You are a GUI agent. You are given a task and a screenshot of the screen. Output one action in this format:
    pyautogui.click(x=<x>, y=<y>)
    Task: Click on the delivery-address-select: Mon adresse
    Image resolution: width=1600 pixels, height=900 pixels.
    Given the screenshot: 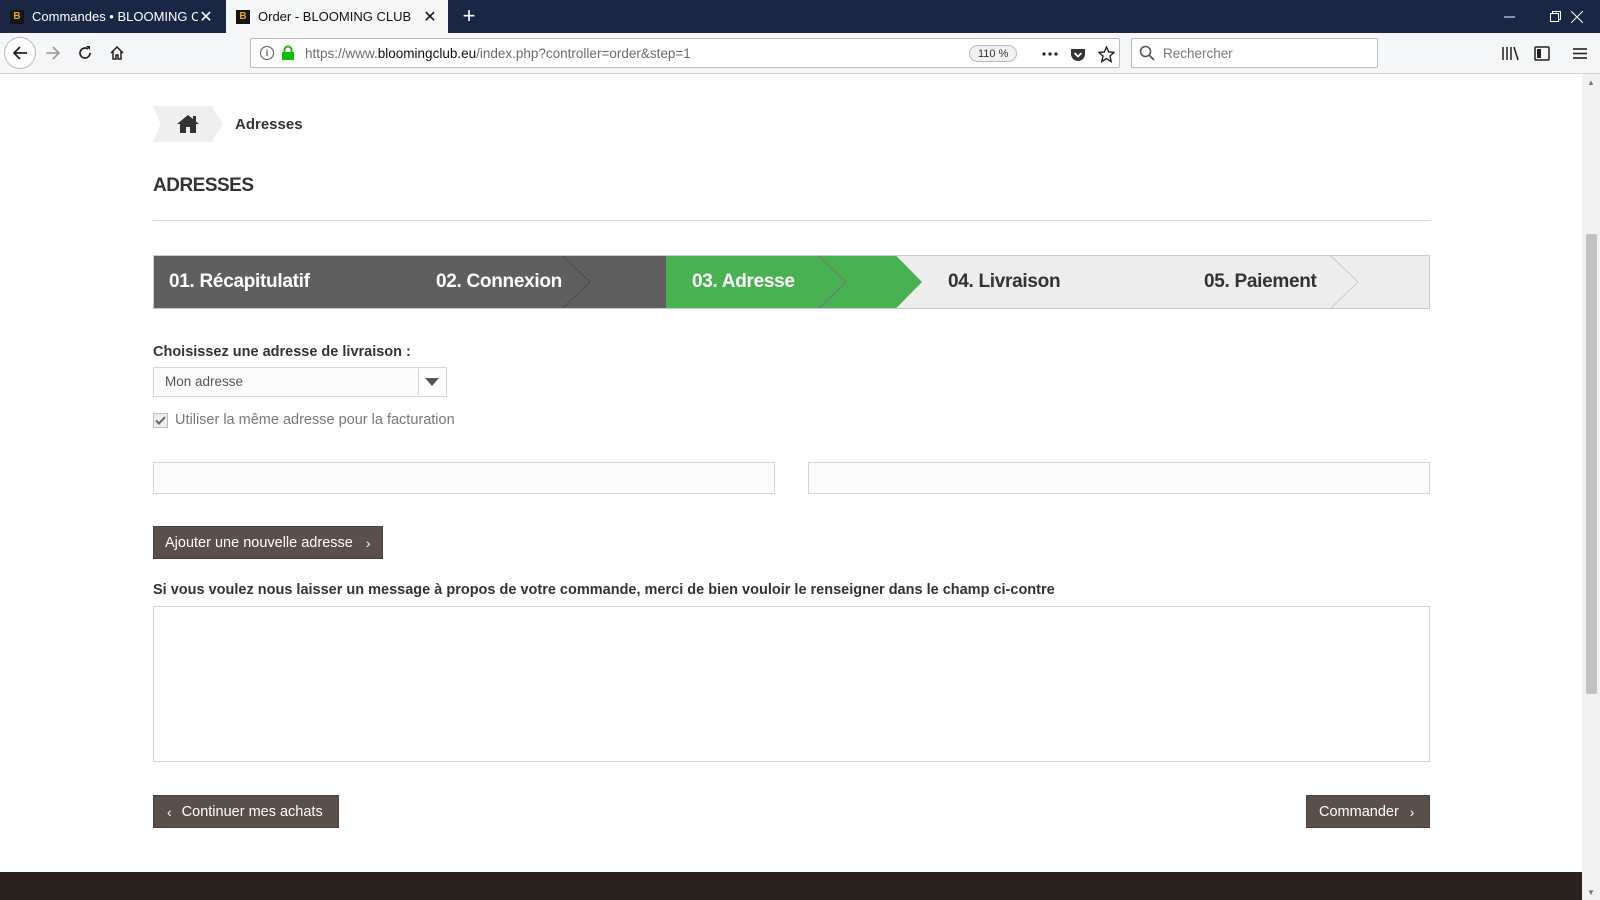 What is the action you would take?
    pyautogui.click(x=300, y=382)
    